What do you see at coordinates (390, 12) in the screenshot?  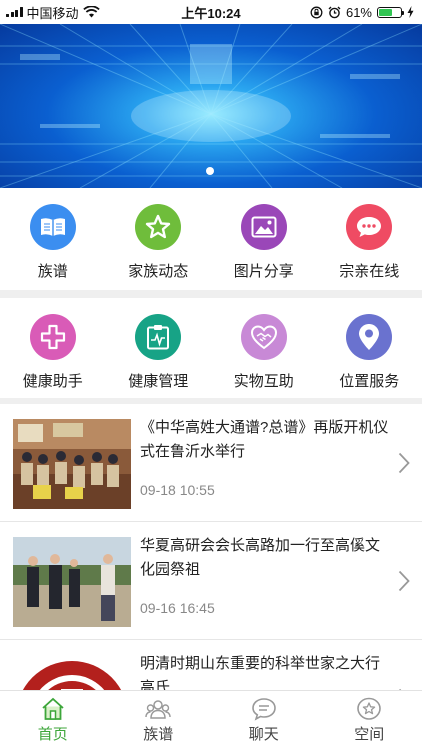 I see `battery-icon` at bounding box center [390, 12].